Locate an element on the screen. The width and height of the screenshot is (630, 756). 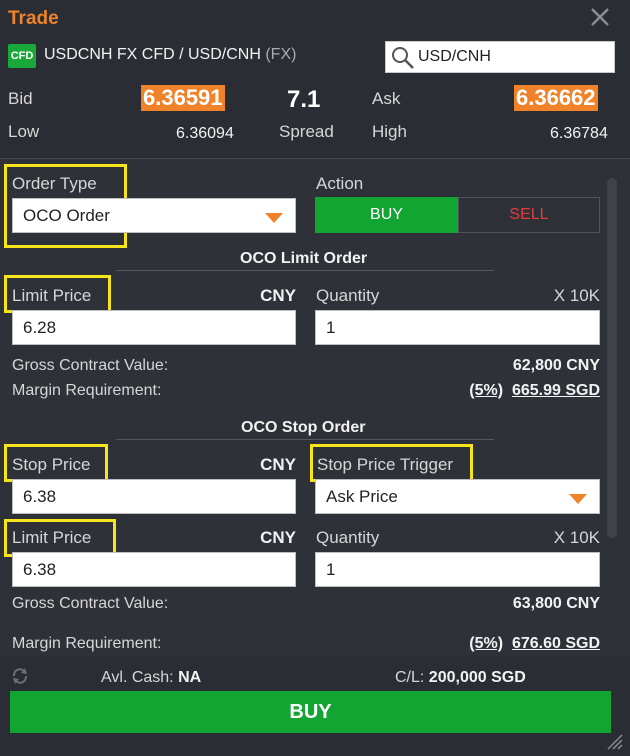
stop-limit-price-label: Limit Price is located at coordinates (52, 537).